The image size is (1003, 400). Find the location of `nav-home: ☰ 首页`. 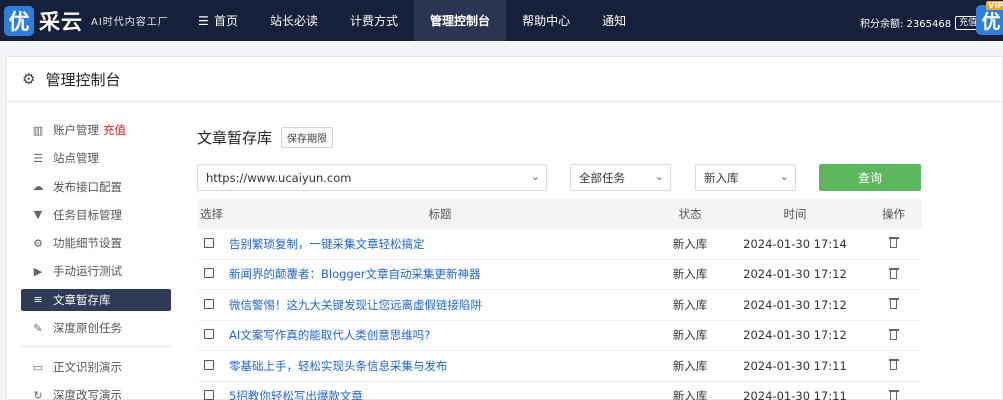

nav-home: ☰ 首页 is located at coordinates (218, 20).